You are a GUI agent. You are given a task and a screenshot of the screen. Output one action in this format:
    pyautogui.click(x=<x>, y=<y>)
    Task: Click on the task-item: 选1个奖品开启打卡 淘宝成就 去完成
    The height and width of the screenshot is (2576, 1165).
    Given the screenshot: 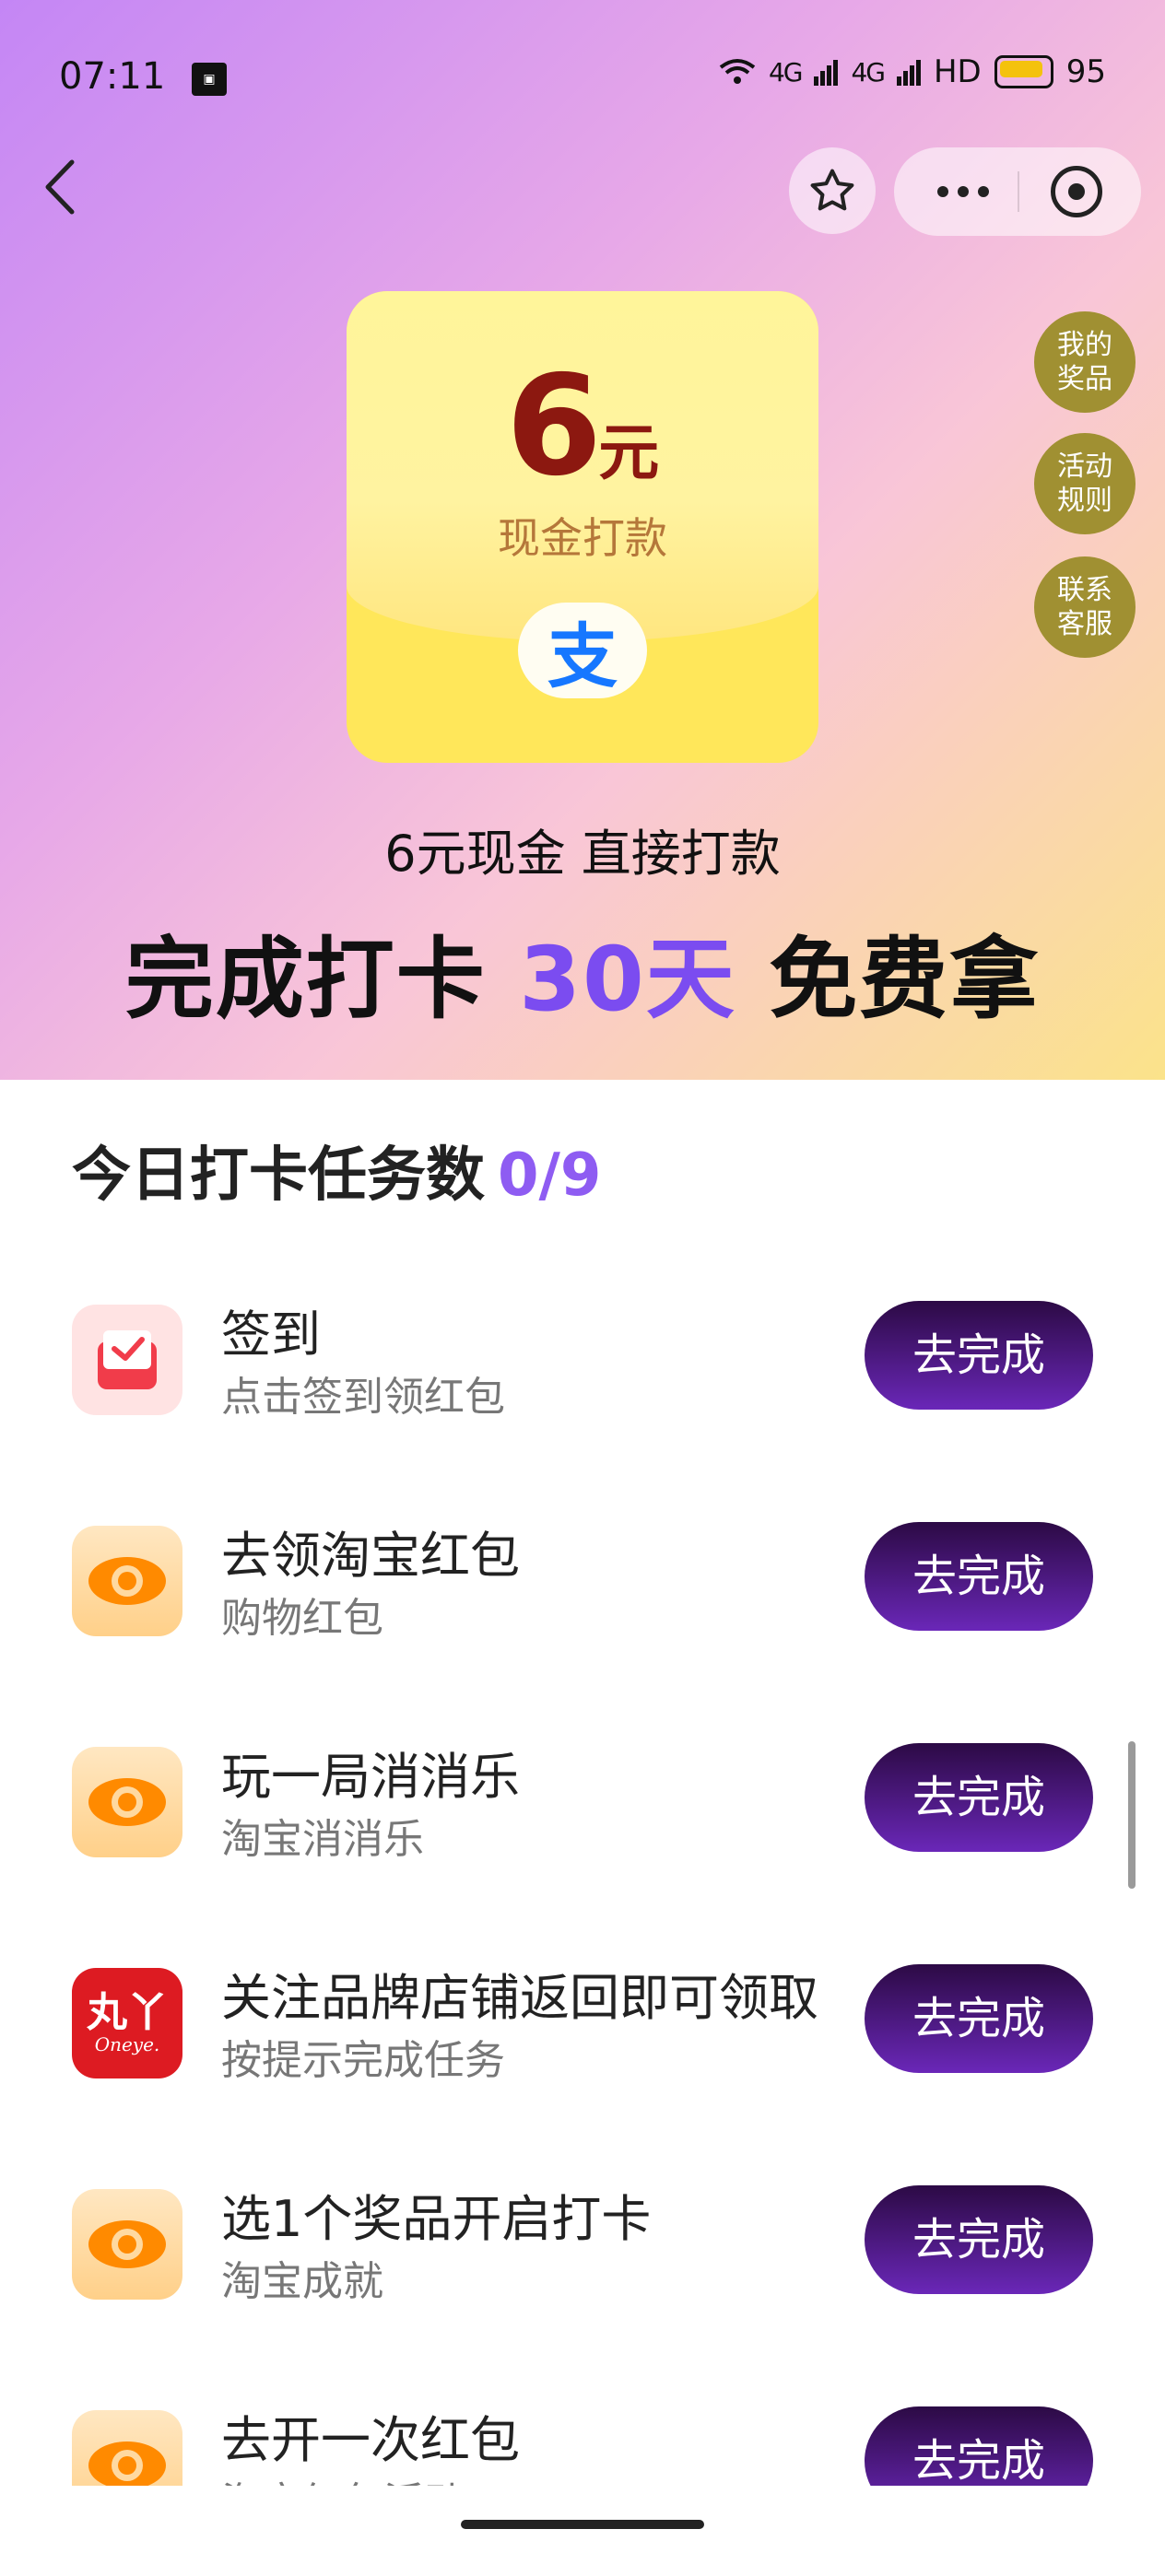 What is the action you would take?
    pyautogui.click(x=582, y=2270)
    